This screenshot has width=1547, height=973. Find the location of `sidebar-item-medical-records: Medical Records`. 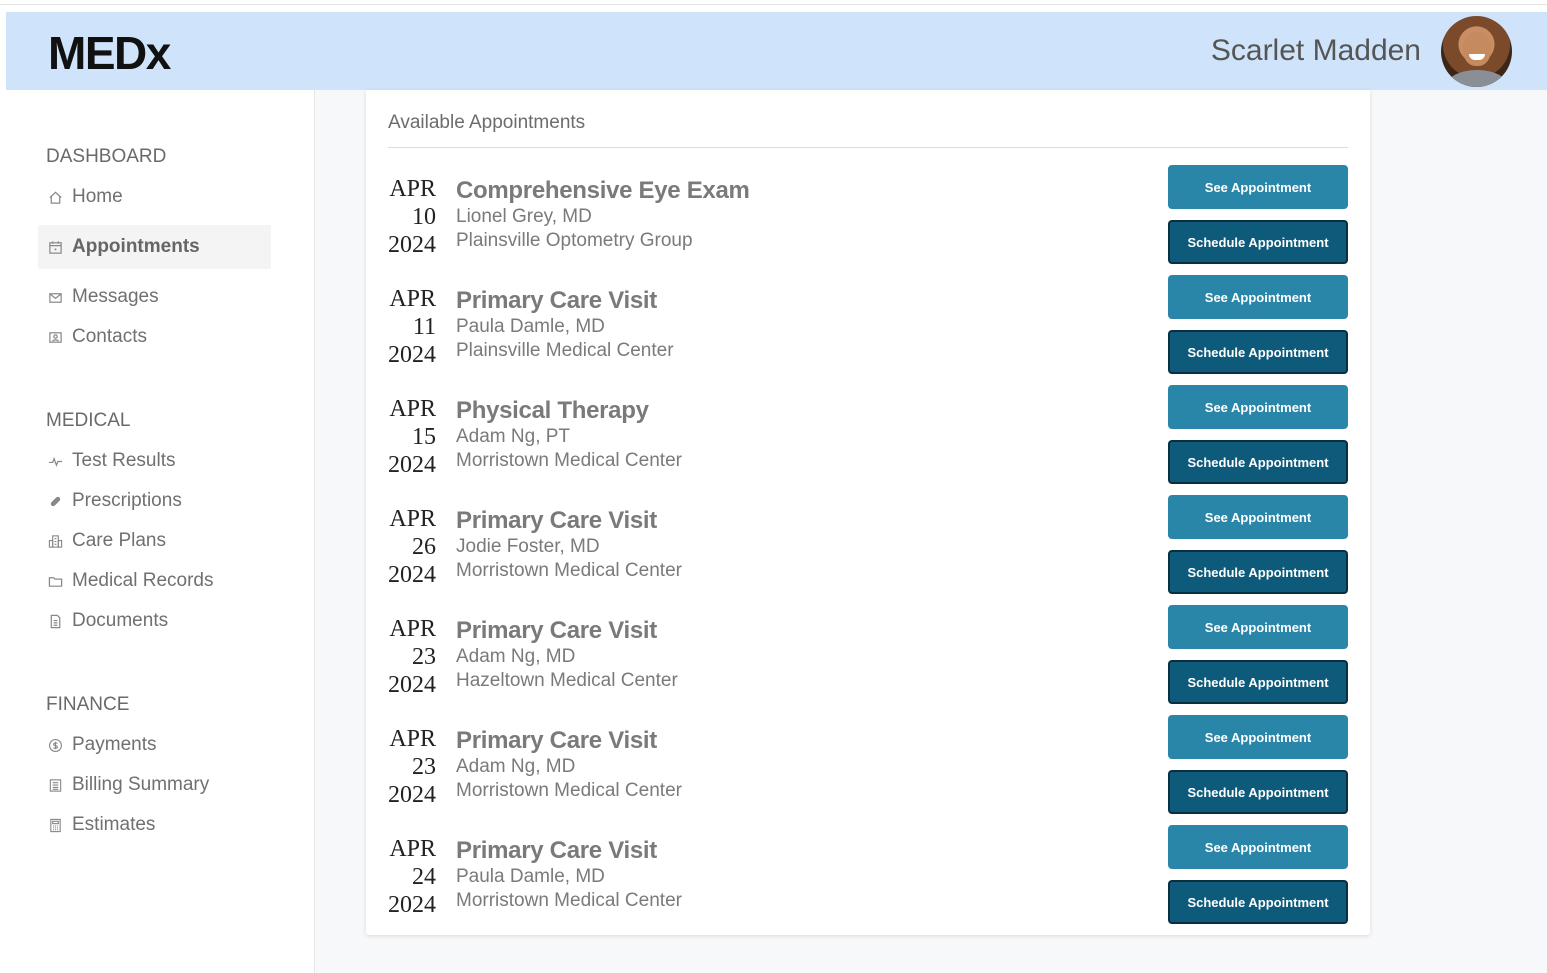

sidebar-item-medical-records: Medical Records is located at coordinates (154, 581).